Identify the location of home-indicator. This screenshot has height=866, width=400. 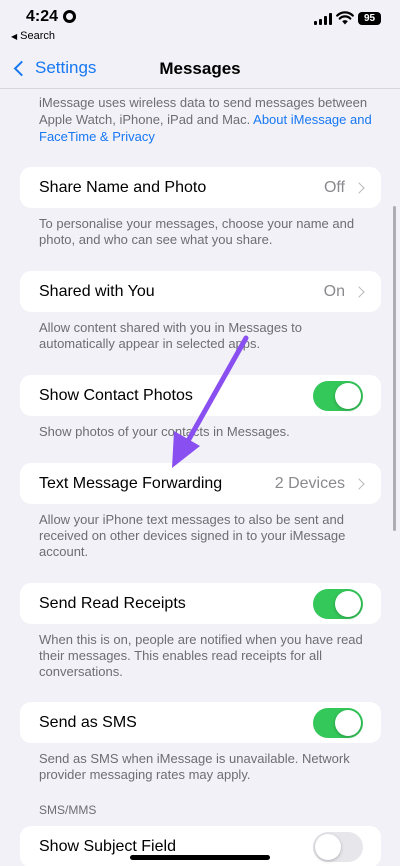
(200, 857).